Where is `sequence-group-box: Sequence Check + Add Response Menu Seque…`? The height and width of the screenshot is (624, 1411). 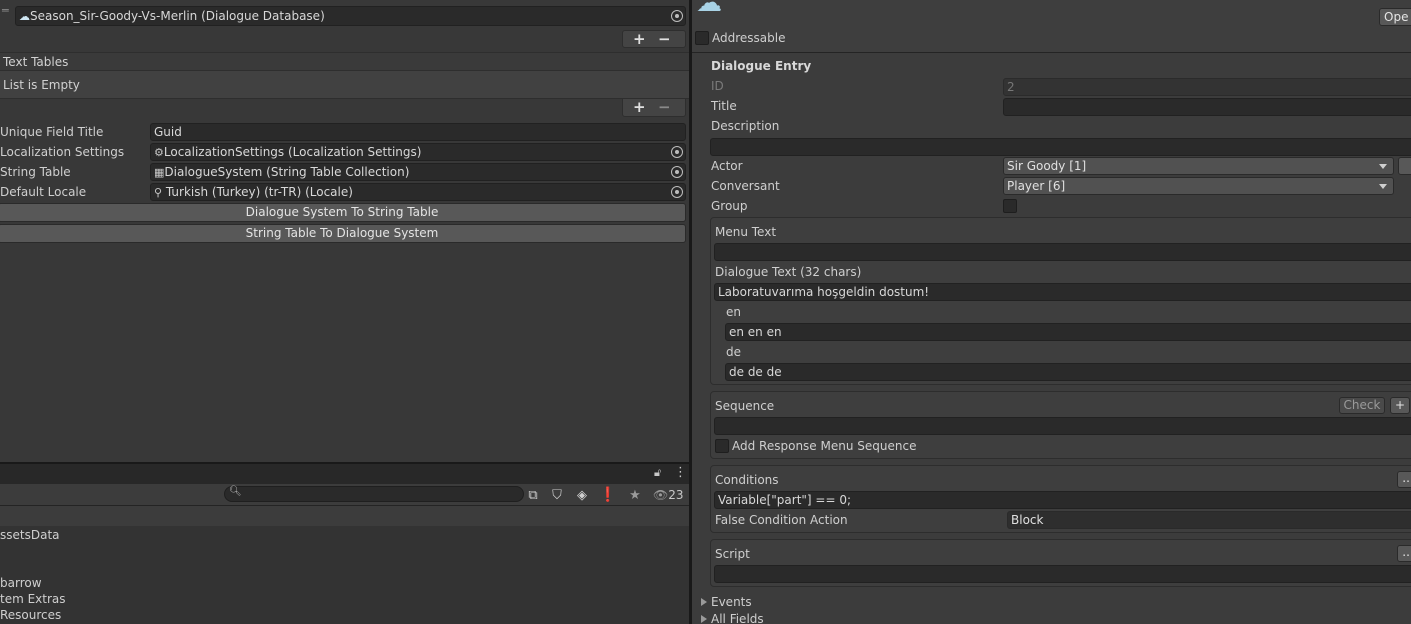 sequence-group-box: Sequence Check + Add Response Menu Seque… is located at coordinates (1060, 425).